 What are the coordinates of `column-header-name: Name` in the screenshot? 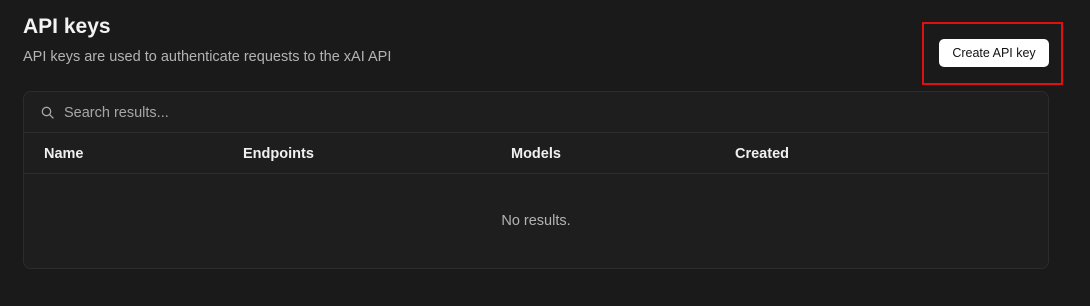 It's located at (64, 154).